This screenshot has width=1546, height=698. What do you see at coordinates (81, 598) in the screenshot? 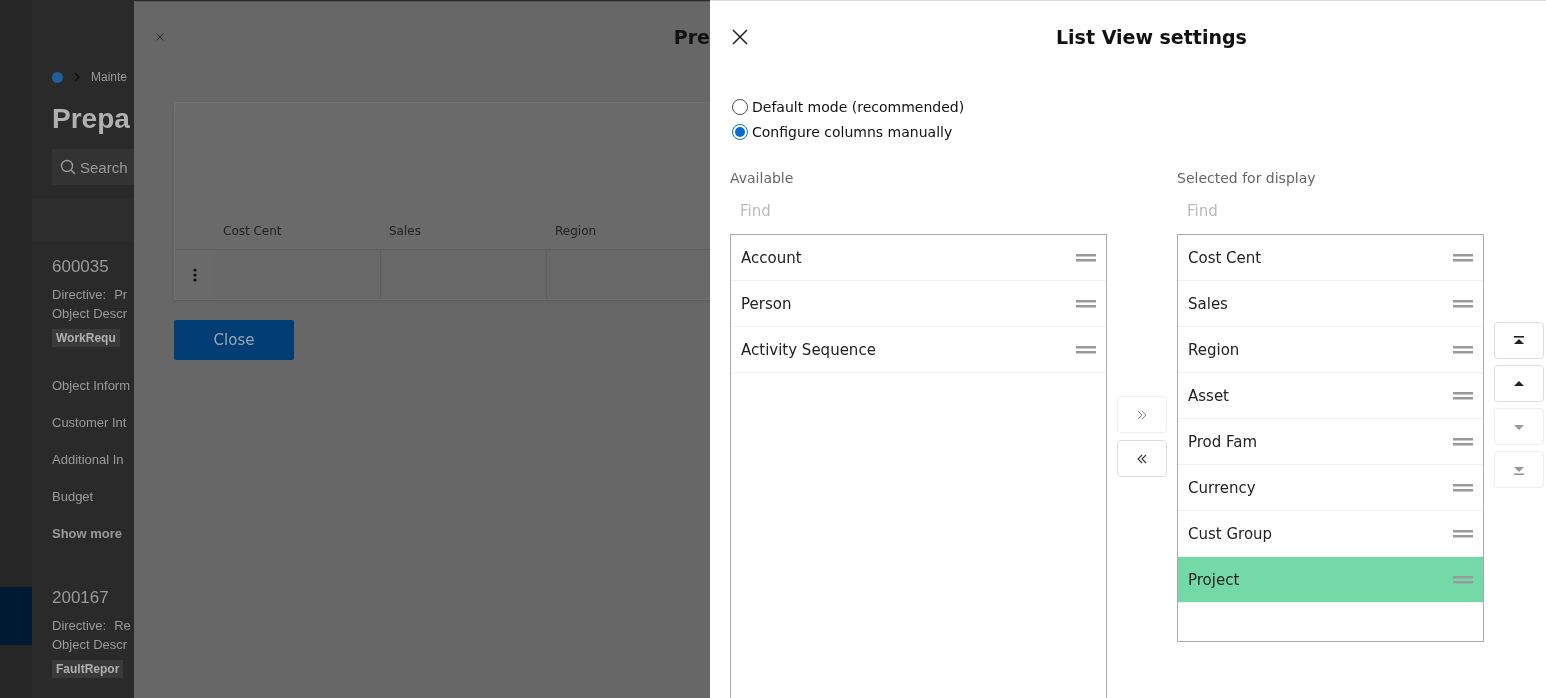
I see `record-number: 200167` at bounding box center [81, 598].